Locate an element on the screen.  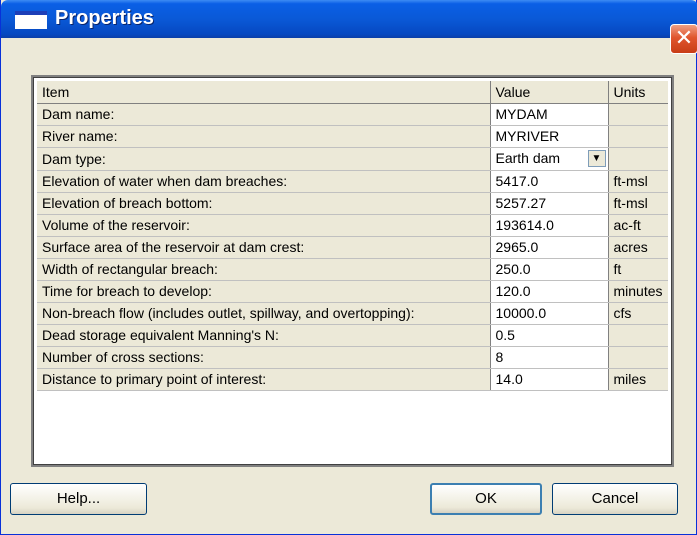
property-label: Volume of the reservoir: is located at coordinates (264, 225).